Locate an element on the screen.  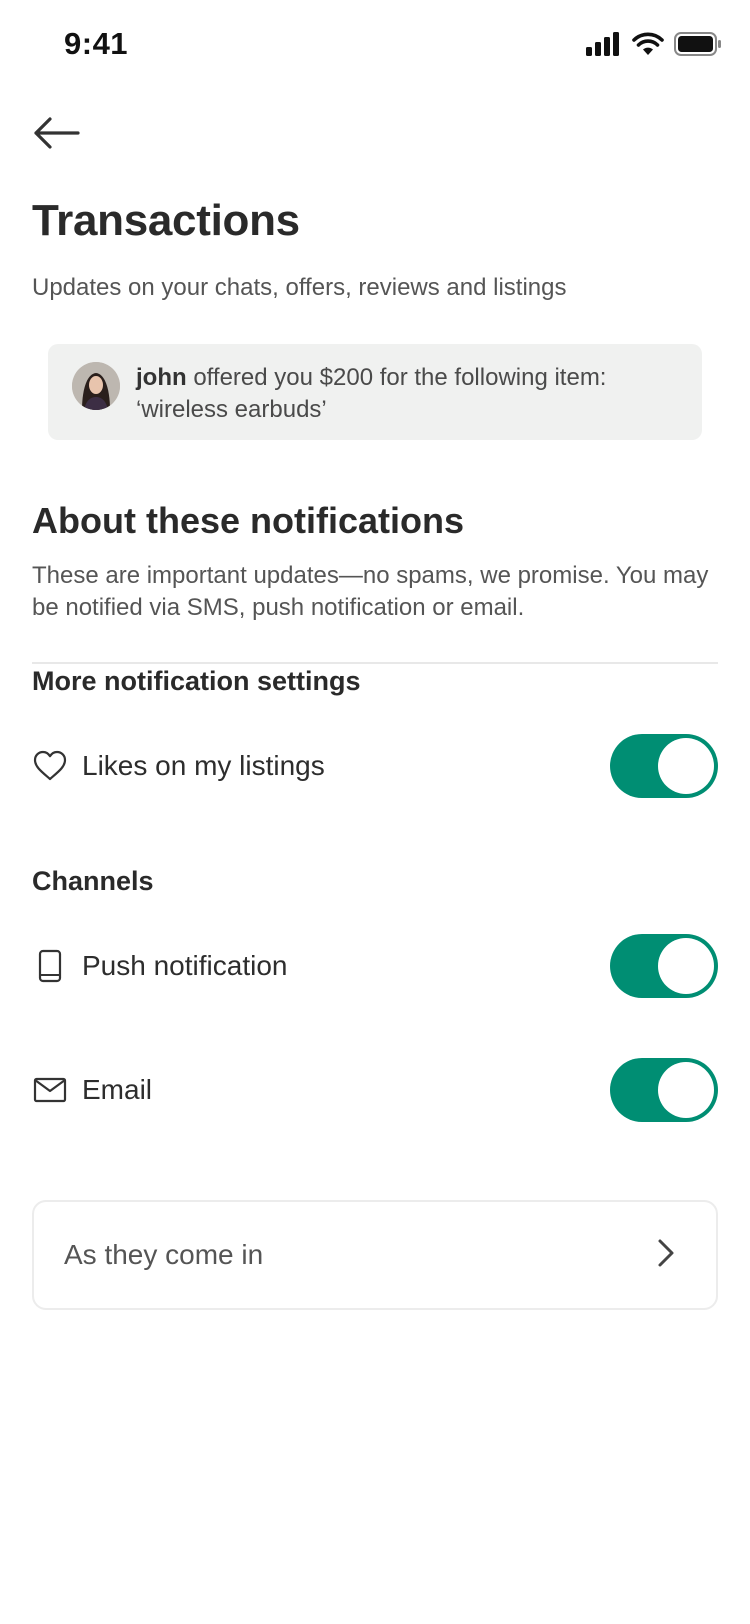
mail-icon is located at coordinates (50, 1090).